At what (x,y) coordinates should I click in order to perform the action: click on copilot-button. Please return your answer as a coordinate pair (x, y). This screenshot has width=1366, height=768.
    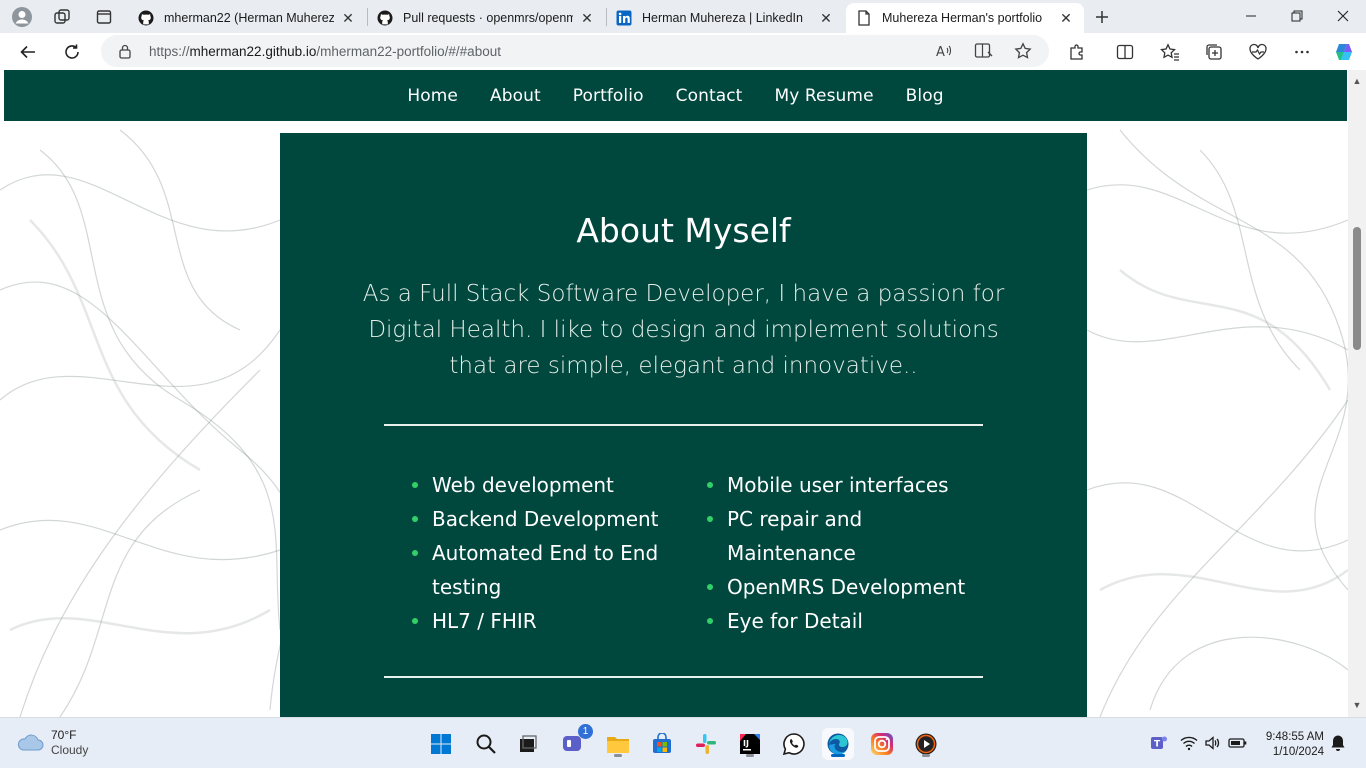
    Looking at the image, I should click on (1344, 52).